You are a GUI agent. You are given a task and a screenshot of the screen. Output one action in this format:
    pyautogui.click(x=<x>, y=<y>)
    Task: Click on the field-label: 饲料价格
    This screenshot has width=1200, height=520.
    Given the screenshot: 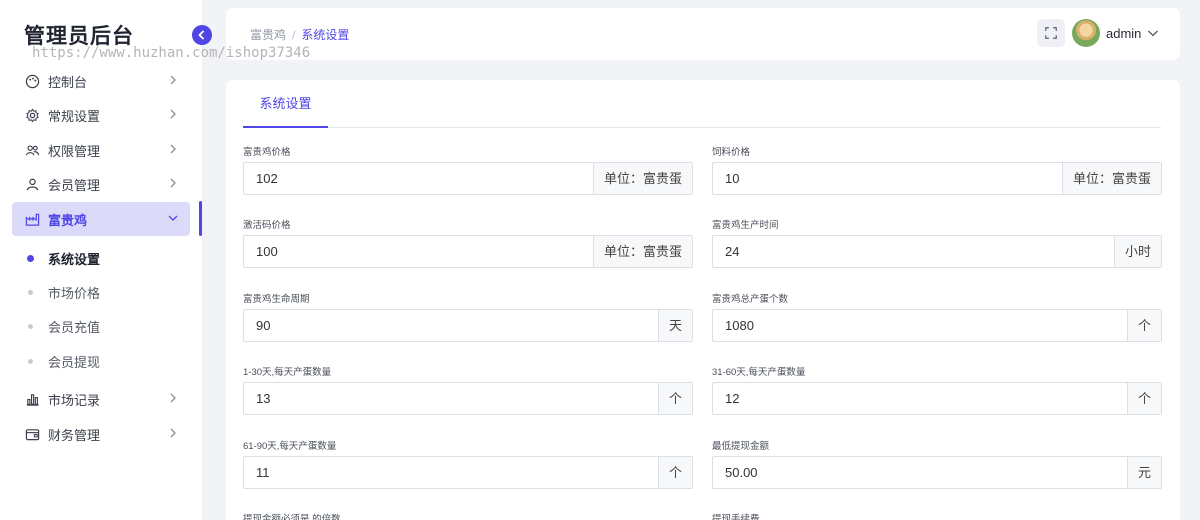 What is the action you would take?
    pyautogui.click(x=731, y=152)
    